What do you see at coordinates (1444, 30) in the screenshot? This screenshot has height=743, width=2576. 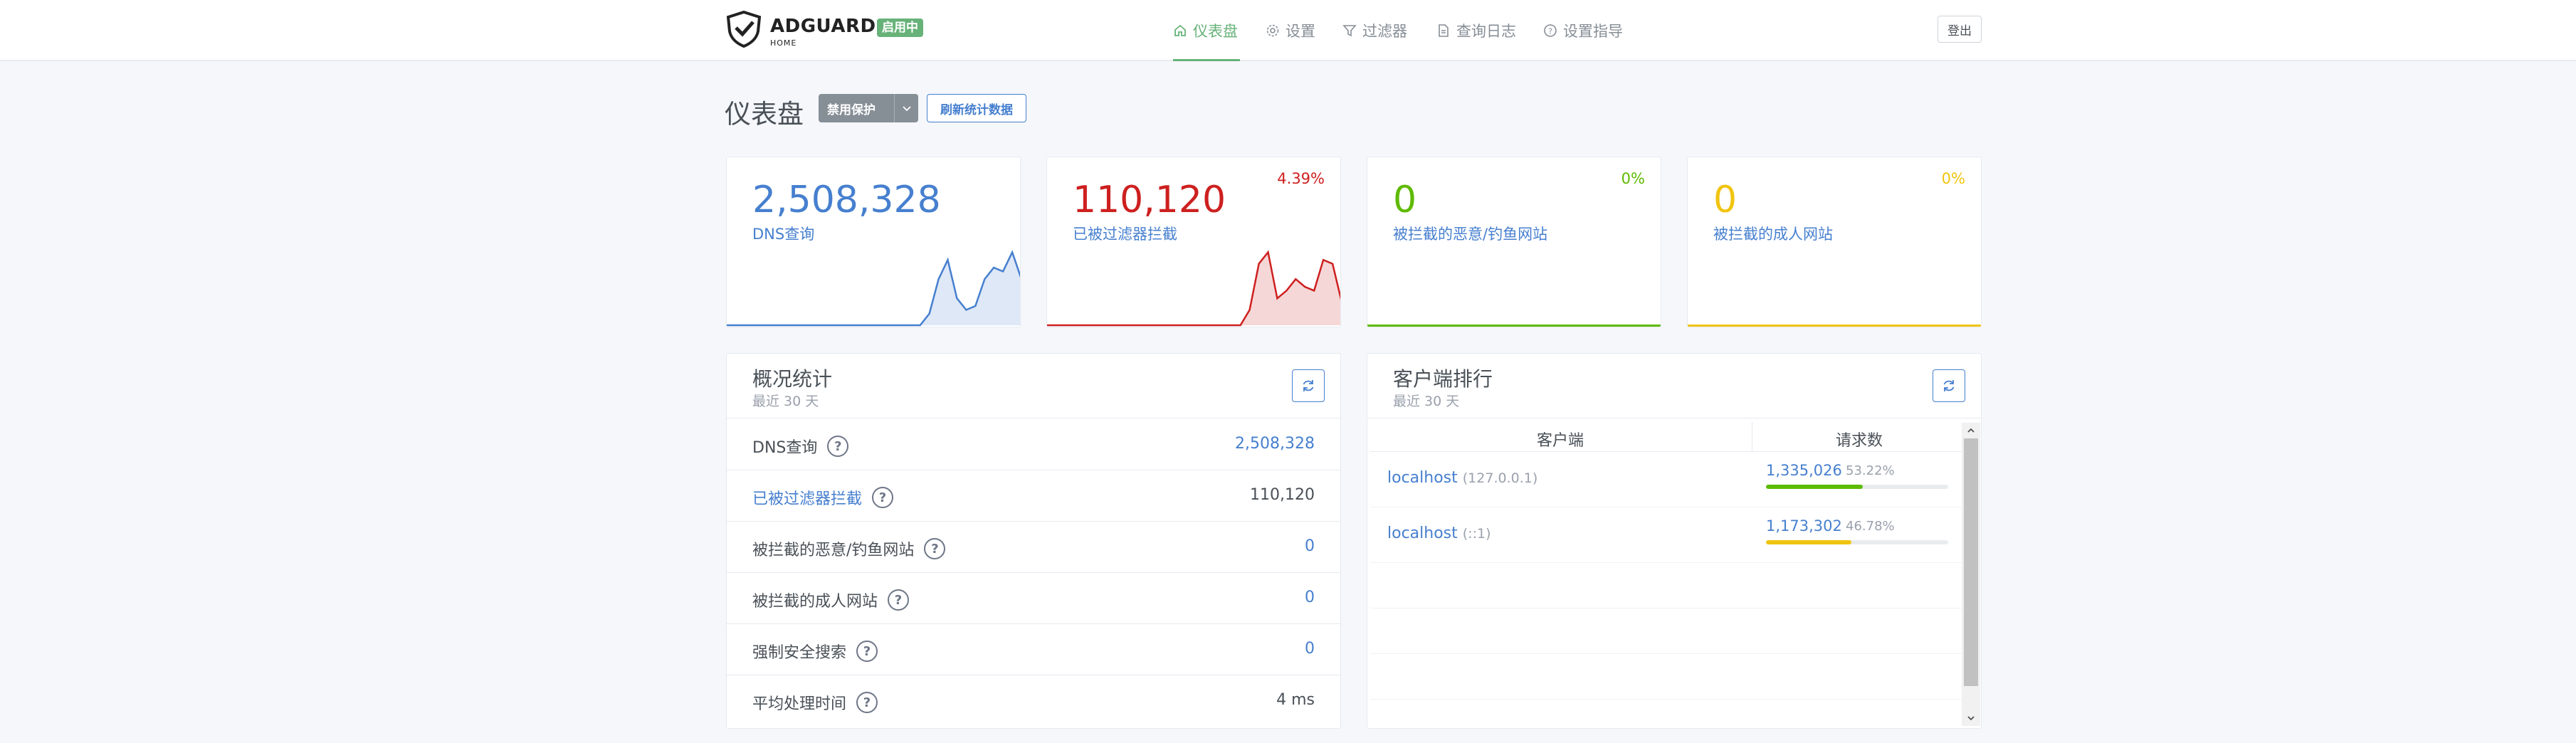 I see `log-icon` at bounding box center [1444, 30].